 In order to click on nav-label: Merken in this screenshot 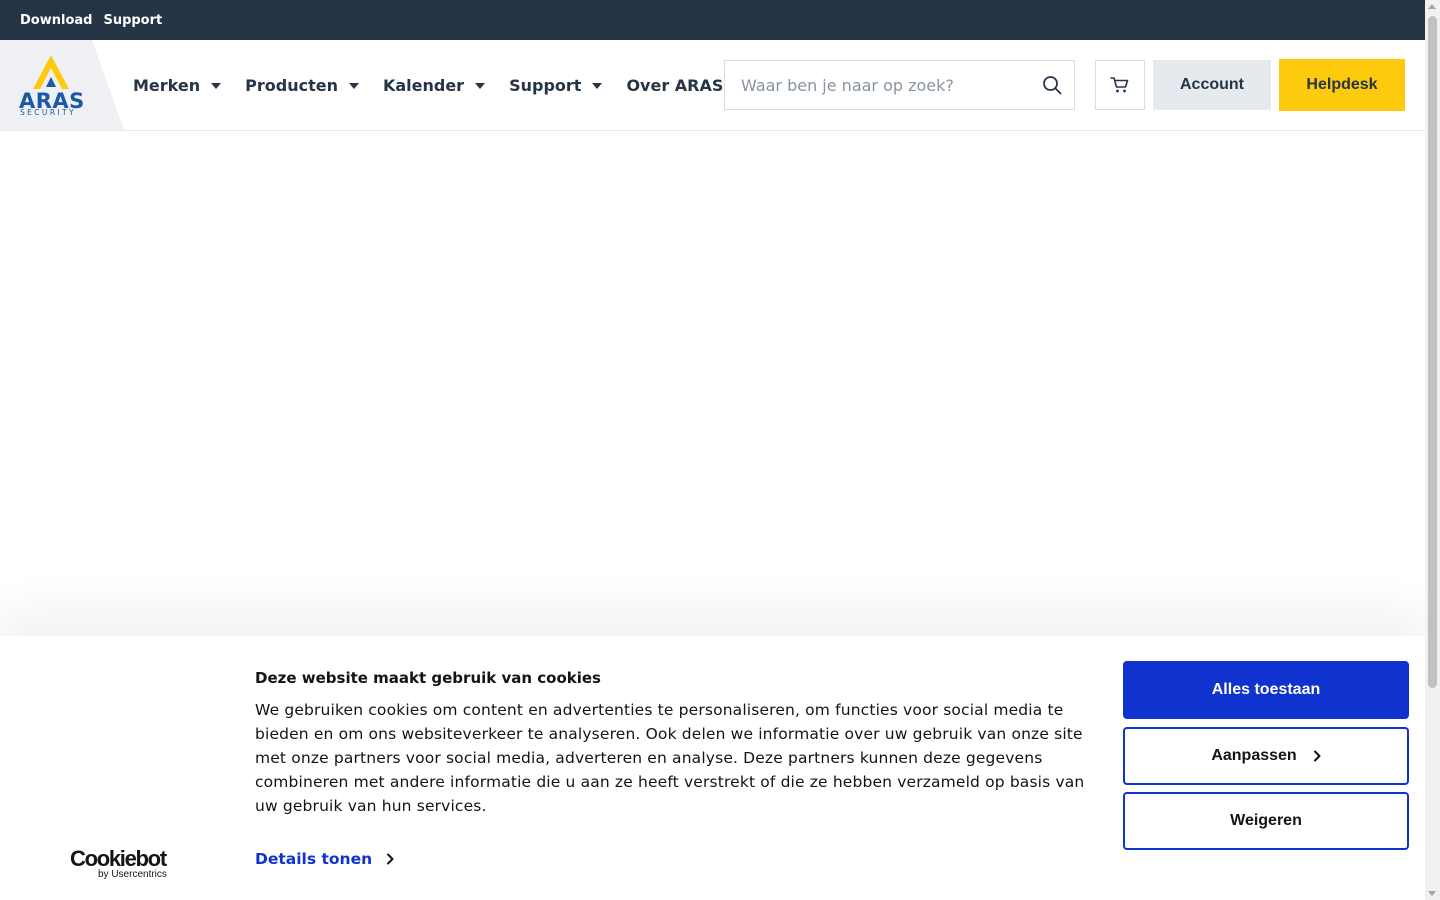, I will do `click(167, 85)`.